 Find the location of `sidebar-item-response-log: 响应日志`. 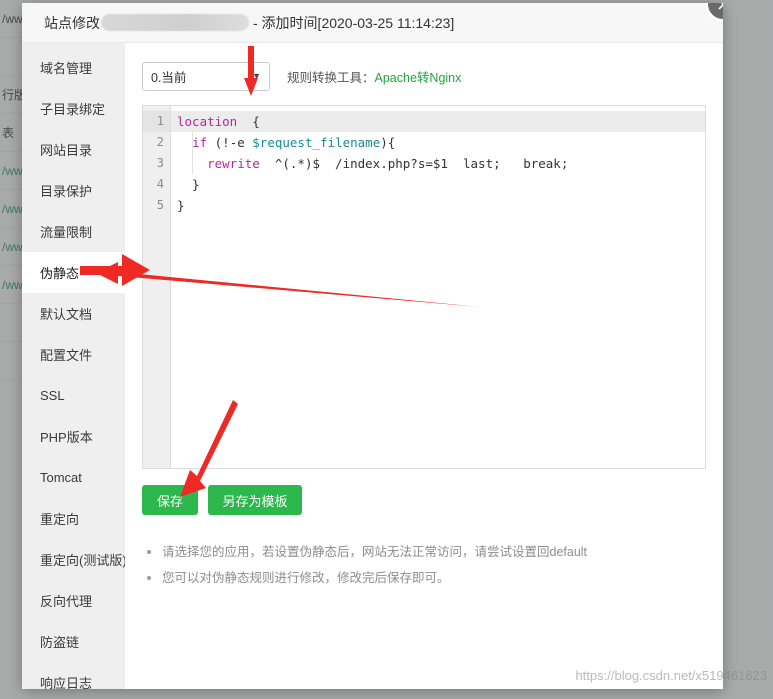

sidebar-item-response-log: 响应日志 is located at coordinates (73, 675).